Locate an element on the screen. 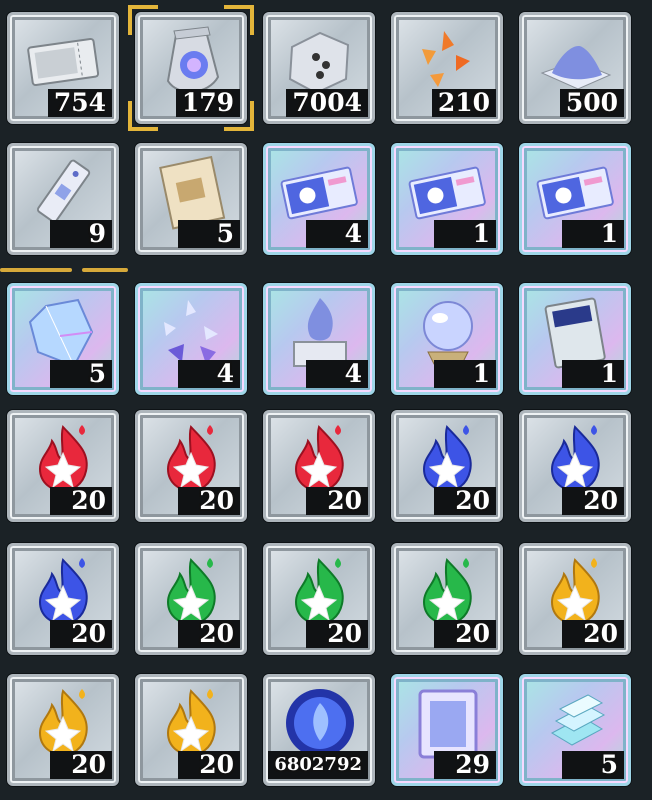 Image resolution: width=652 pixels, height=800 pixels. section-divider is located at coordinates (326, 272).